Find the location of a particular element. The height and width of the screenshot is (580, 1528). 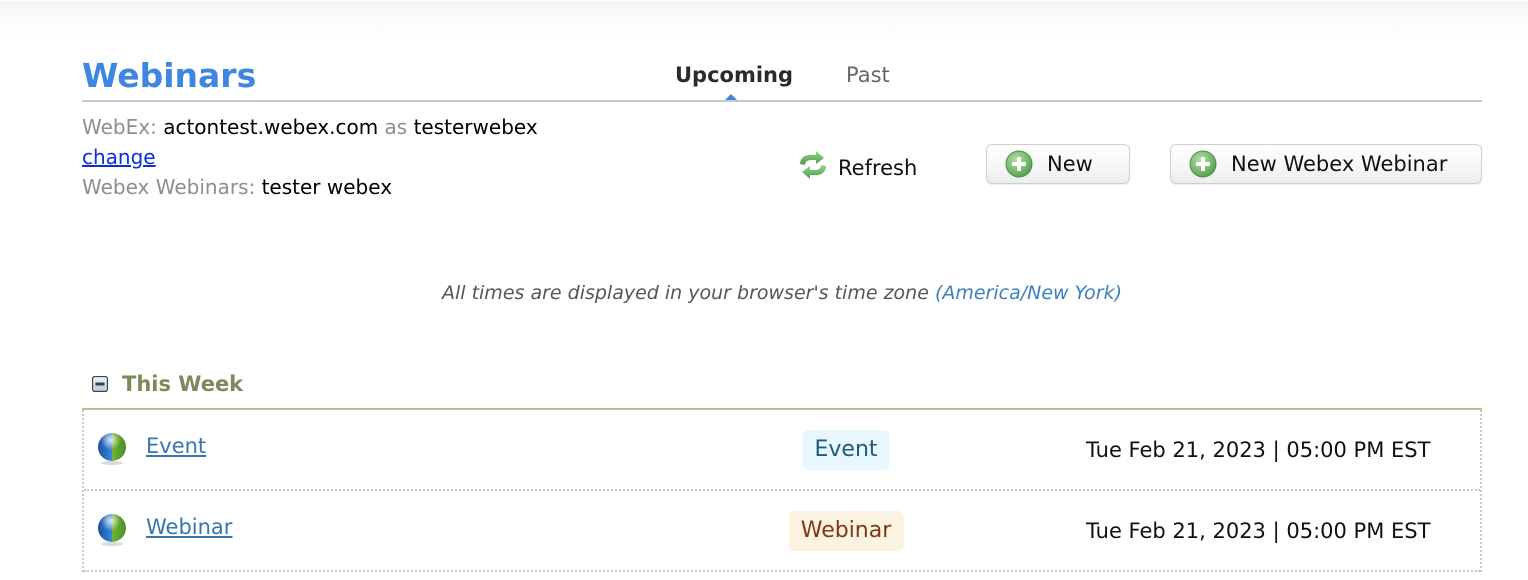

refresh-button: Refresh is located at coordinates (856, 167).